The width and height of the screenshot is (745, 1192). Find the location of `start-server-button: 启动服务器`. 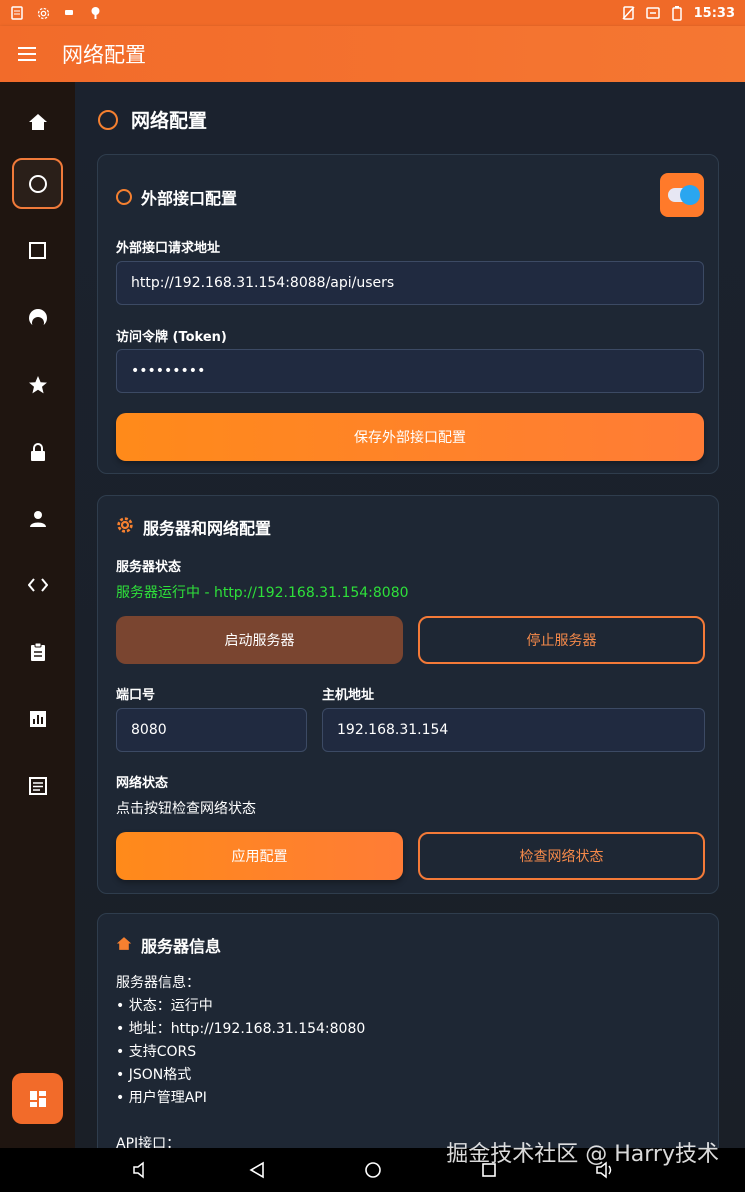

start-server-button: 启动服务器 is located at coordinates (259, 640).